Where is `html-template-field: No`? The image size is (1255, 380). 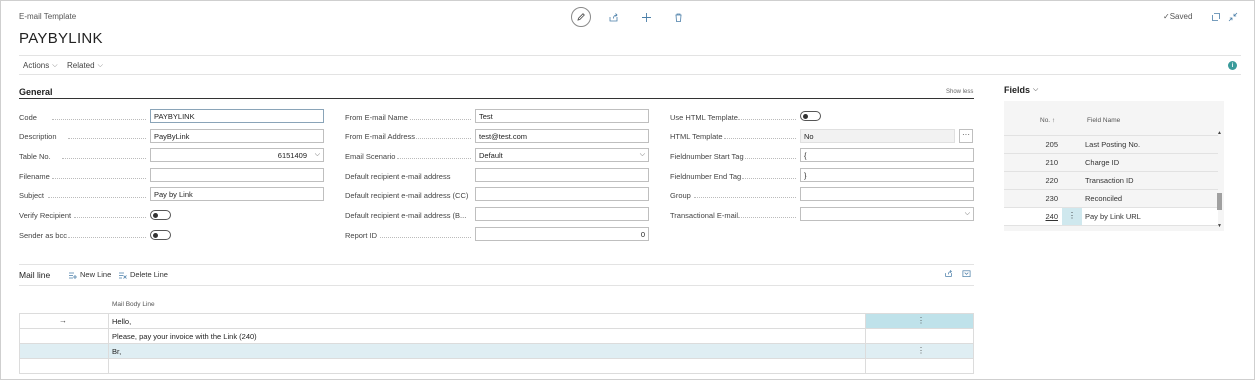 html-template-field: No is located at coordinates (877, 136).